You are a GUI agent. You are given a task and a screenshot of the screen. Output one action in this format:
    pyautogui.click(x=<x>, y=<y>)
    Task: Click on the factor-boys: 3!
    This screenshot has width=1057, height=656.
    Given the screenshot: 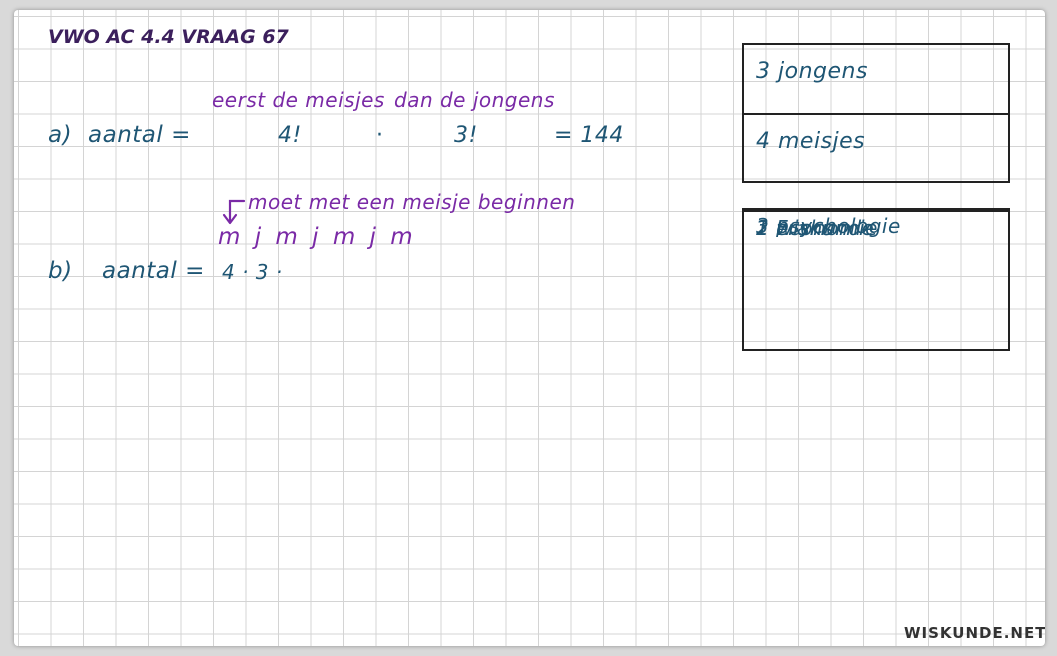 What is the action you would take?
    pyautogui.click(x=466, y=135)
    